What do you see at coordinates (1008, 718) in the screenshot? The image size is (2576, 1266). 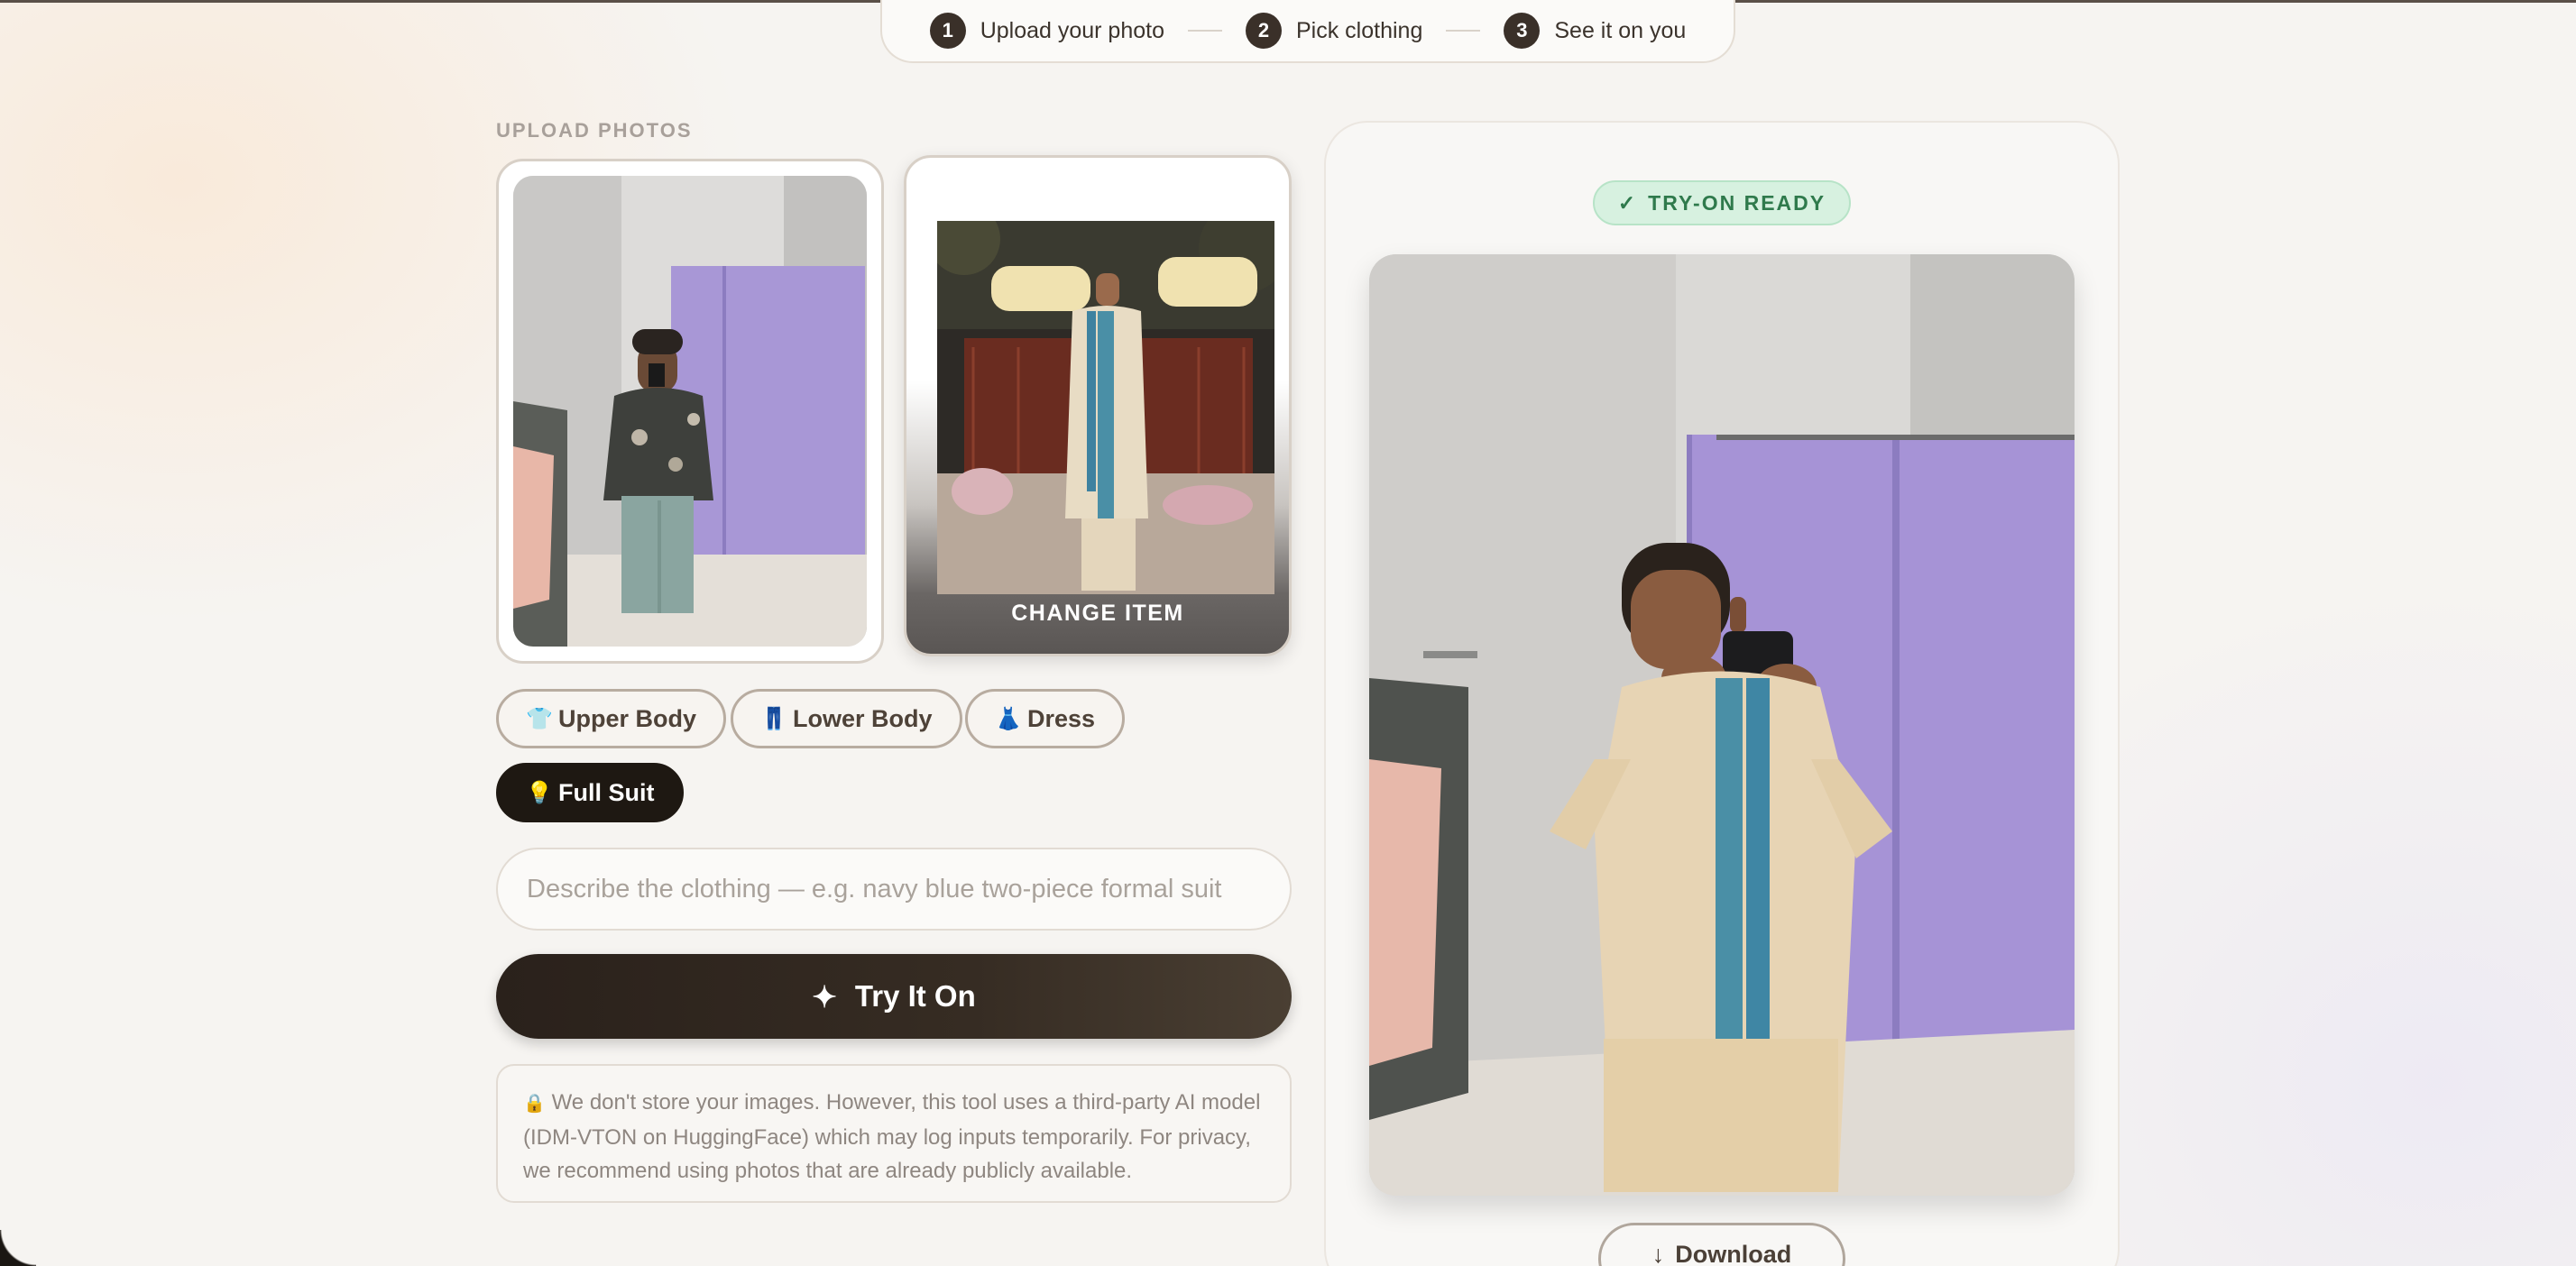 I see `dress-icon: 👗` at bounding box center [1008, 718].